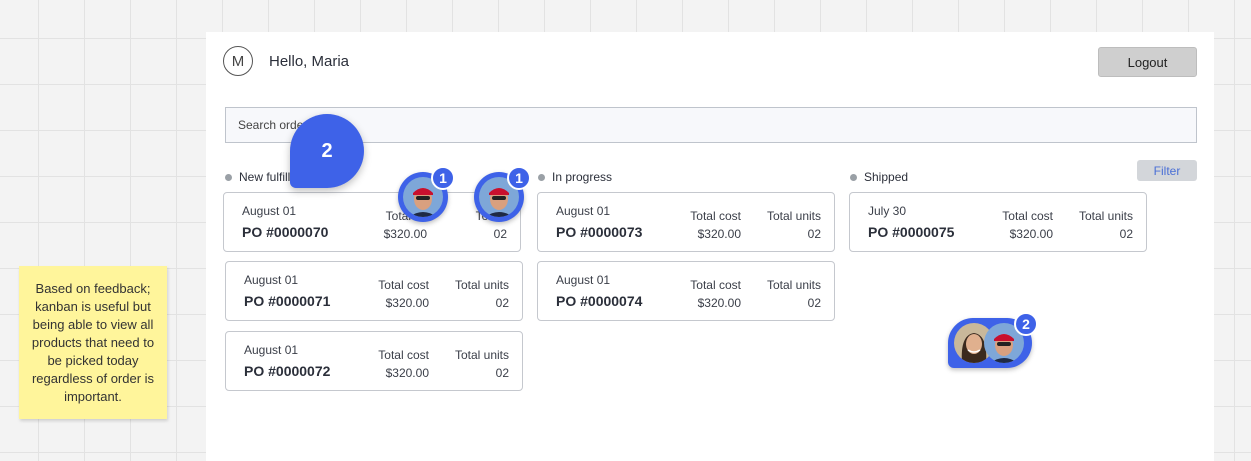 The width and height of the screenshot is (1251, 461). I want to click on order-number: PO #0000073, so click(599, 232).